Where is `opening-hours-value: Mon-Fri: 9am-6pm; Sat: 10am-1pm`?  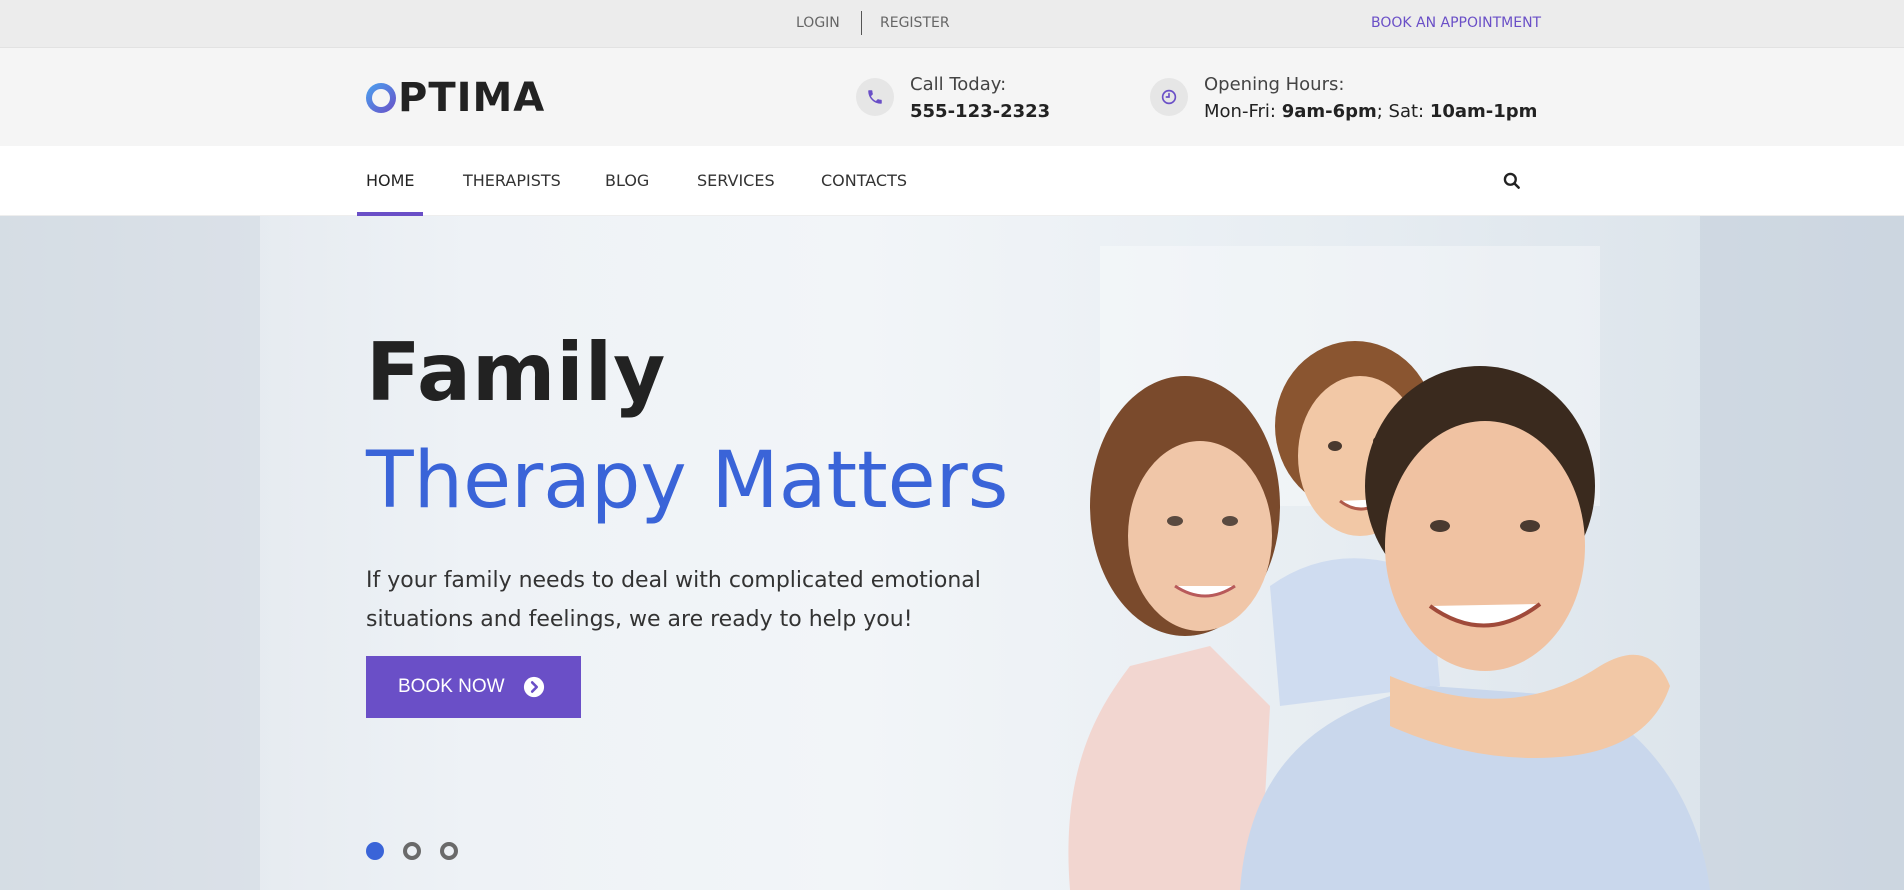
opening-hours-value: Mon-Fri: 9am-6pm; Sat: 10am-1pm is located at coordinates (1370, 111).